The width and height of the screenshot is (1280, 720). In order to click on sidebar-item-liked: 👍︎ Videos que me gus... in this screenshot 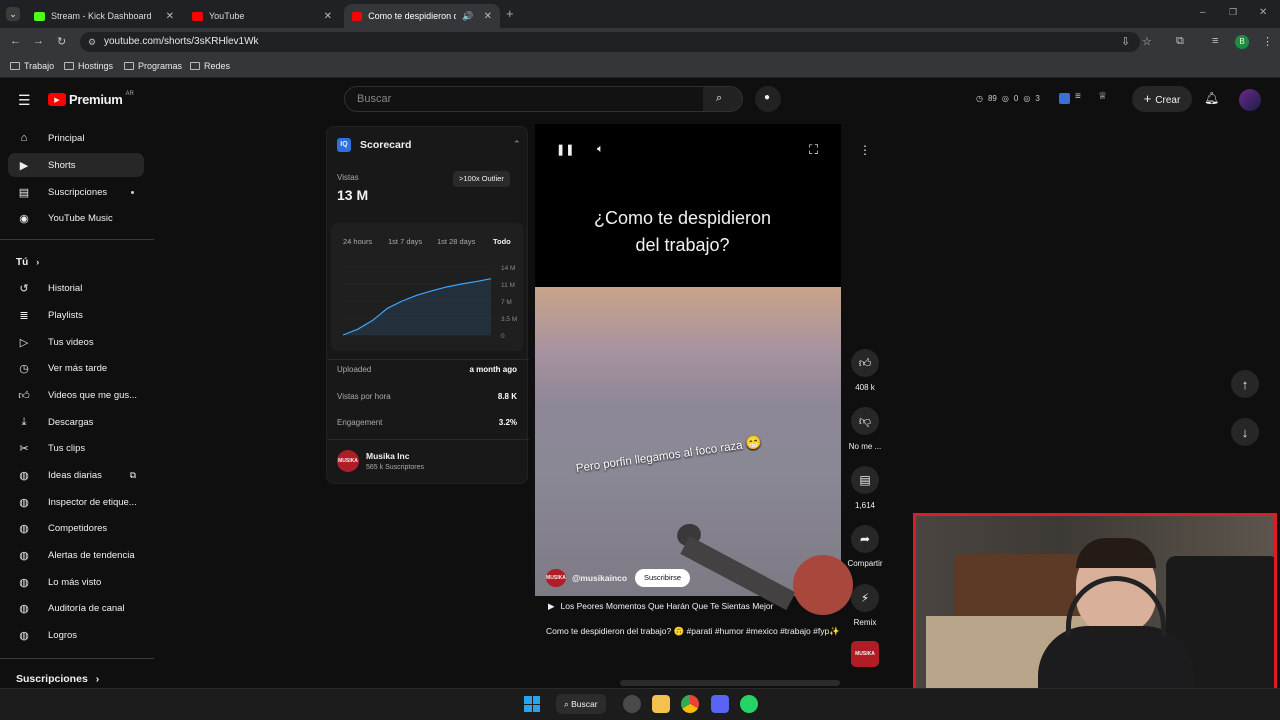, I will do `click(76, 395)`.